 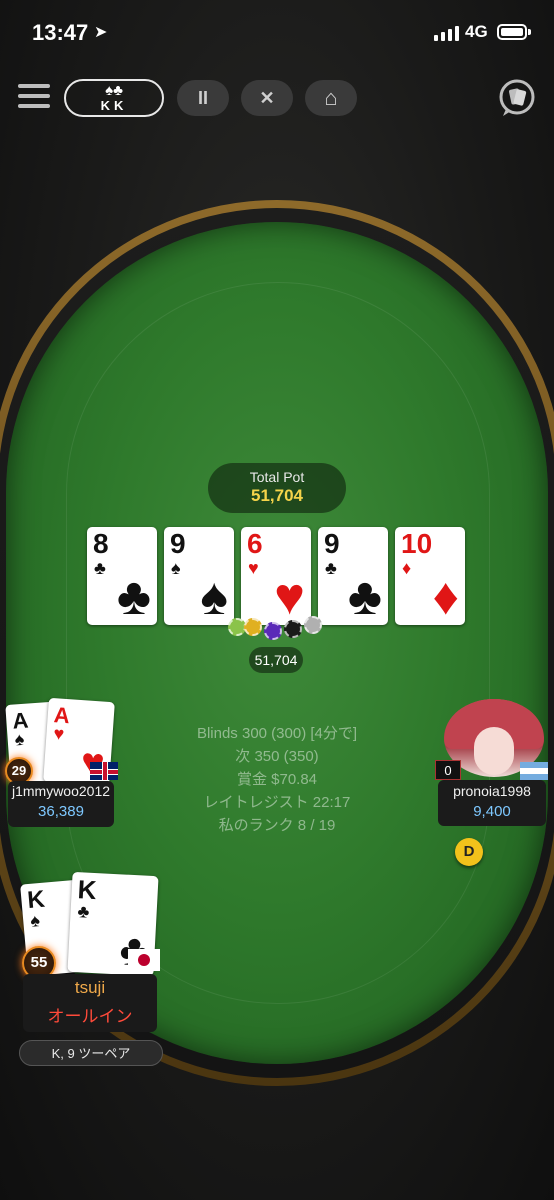 I want to click on pause-icon: II, so click(x=202, y=97).